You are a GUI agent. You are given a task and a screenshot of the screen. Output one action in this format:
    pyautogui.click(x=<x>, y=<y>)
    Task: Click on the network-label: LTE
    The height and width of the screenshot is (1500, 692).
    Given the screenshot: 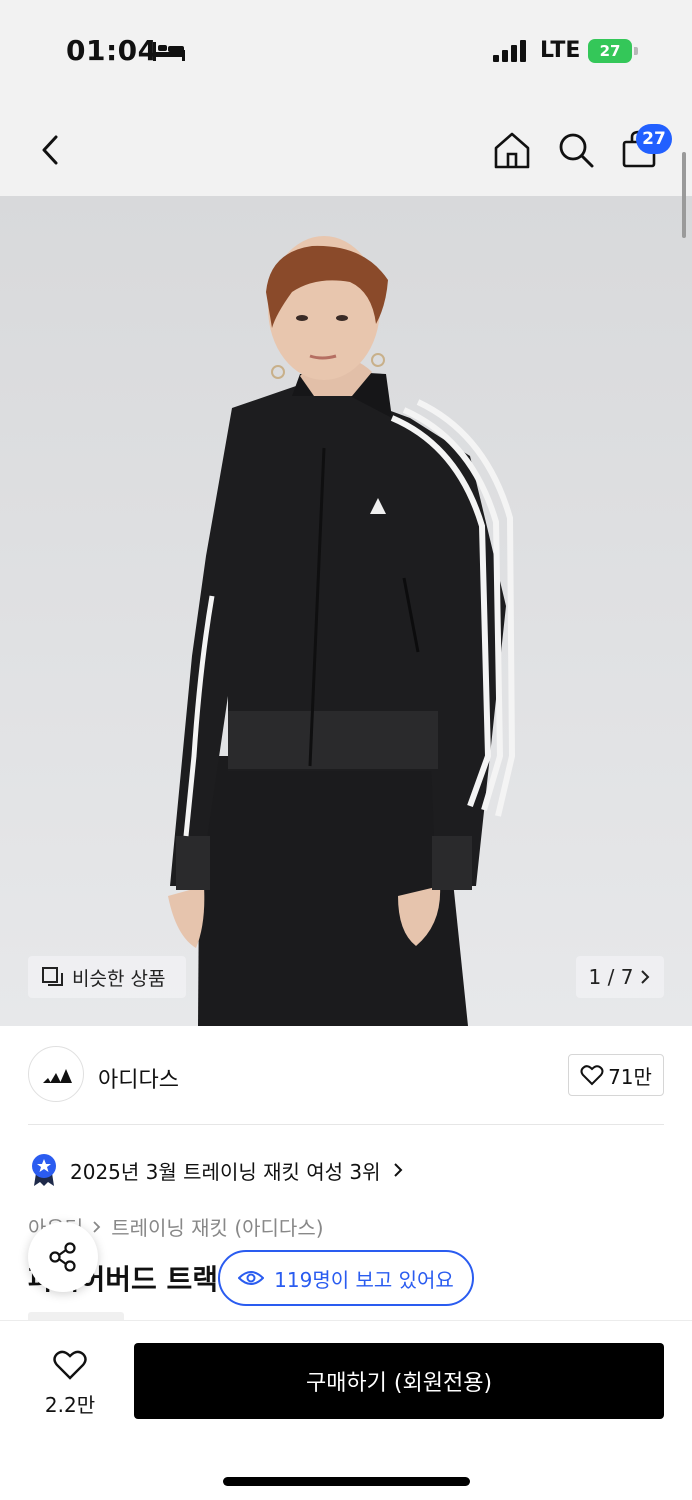 What is the action you would take?
    pyautogui.click(x=560, y=50)
    